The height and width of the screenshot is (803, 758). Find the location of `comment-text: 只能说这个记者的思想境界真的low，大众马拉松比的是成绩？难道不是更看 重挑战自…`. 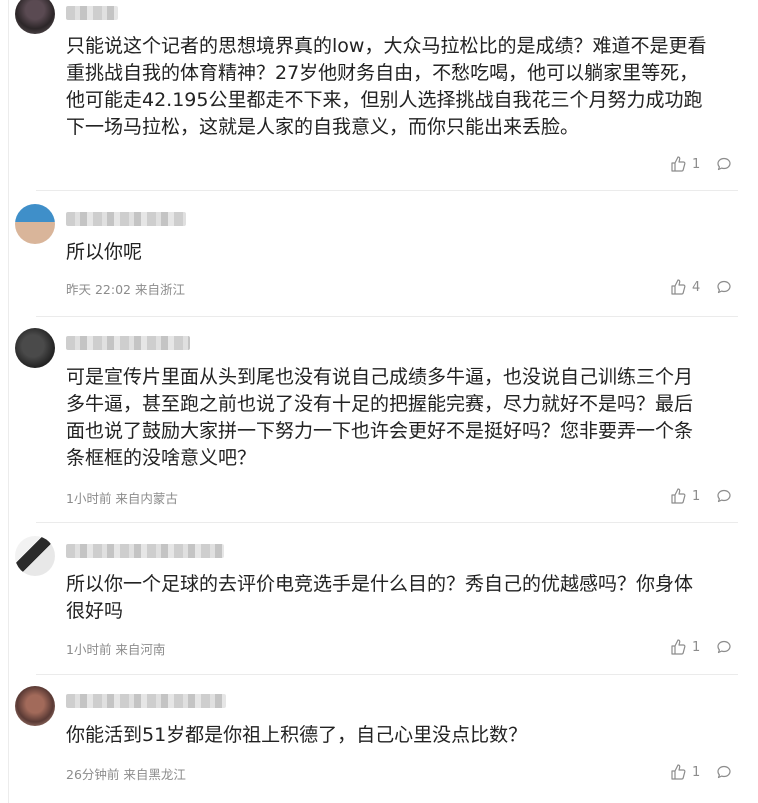

comment-text: 只能说这个记者的思想境界真的low，大众马拉松比的是成绩？难道不是更看 重挑战自… is located at coordinates (386, 86).